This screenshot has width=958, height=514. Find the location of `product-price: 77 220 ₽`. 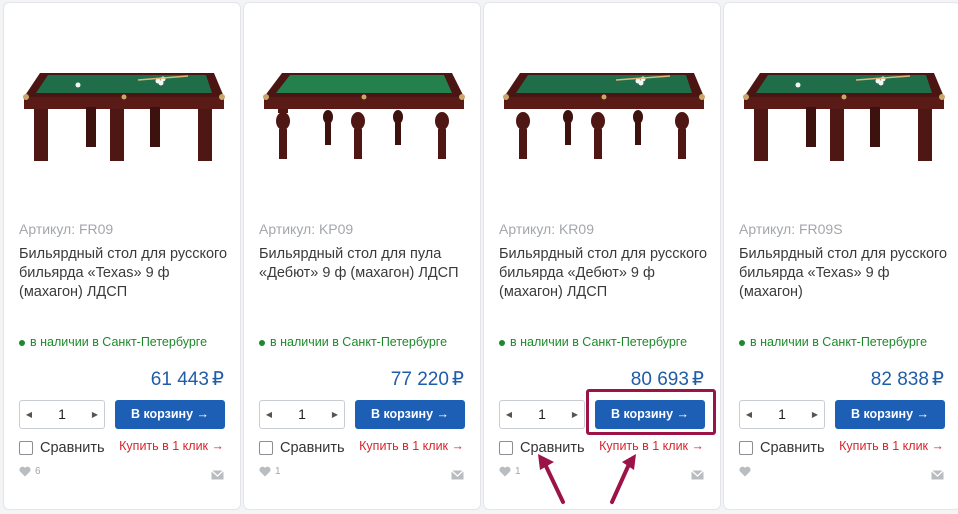

product-price: 77 220 ₽ is located at coordinates (427, 379).